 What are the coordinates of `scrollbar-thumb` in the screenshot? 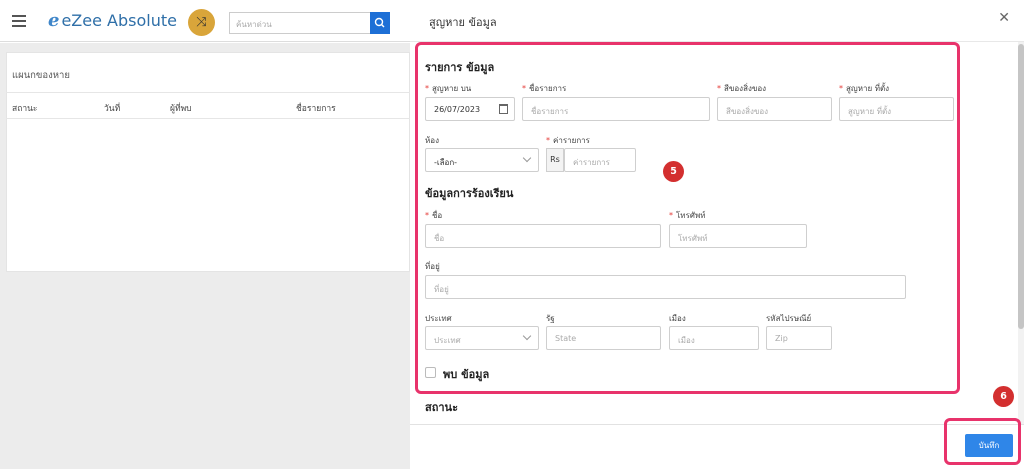 It's located at (1021, 186).